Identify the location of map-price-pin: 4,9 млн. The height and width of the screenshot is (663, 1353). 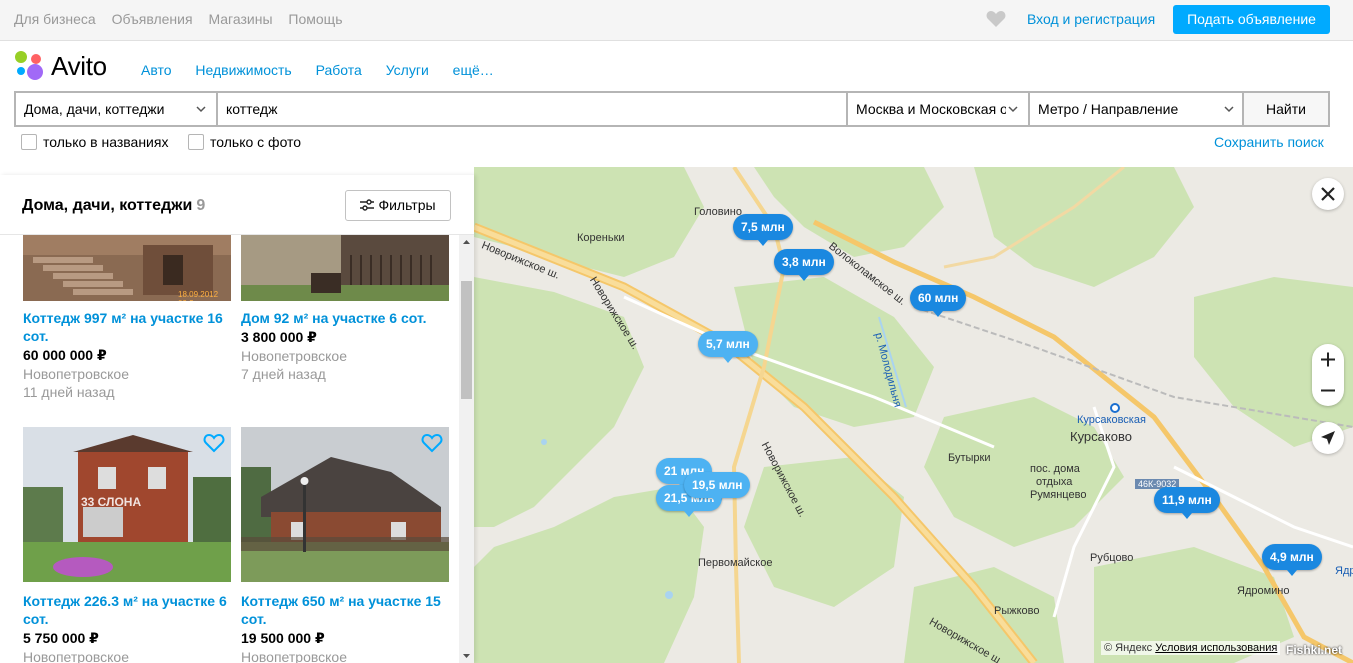
(1292, 560).